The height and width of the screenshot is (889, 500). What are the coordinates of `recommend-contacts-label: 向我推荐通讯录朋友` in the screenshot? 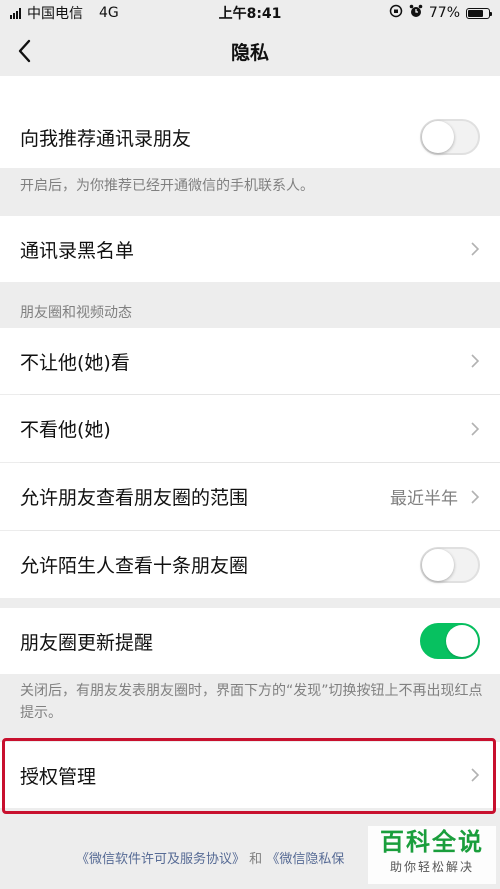 It's located at (106, 138).